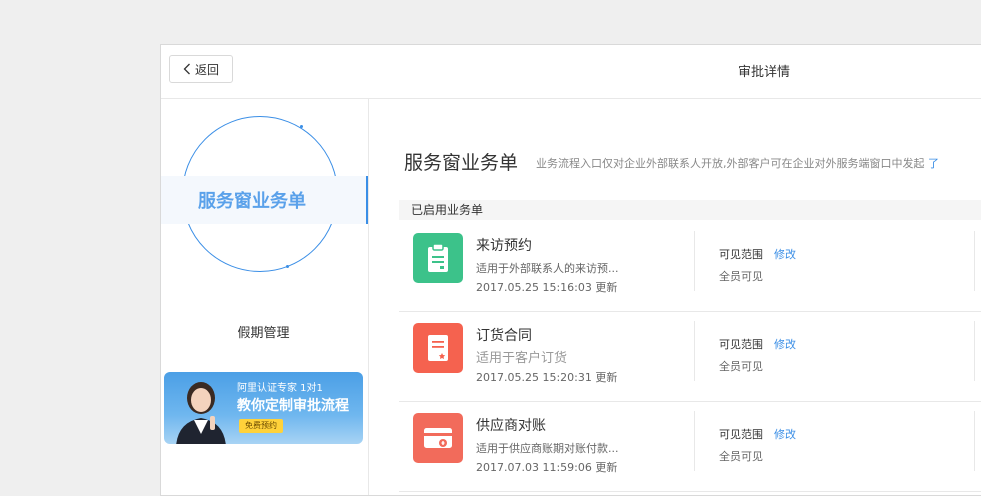 The image size is (981, 496). I want to click on consultant-avatar-icon, so click(201, 413).